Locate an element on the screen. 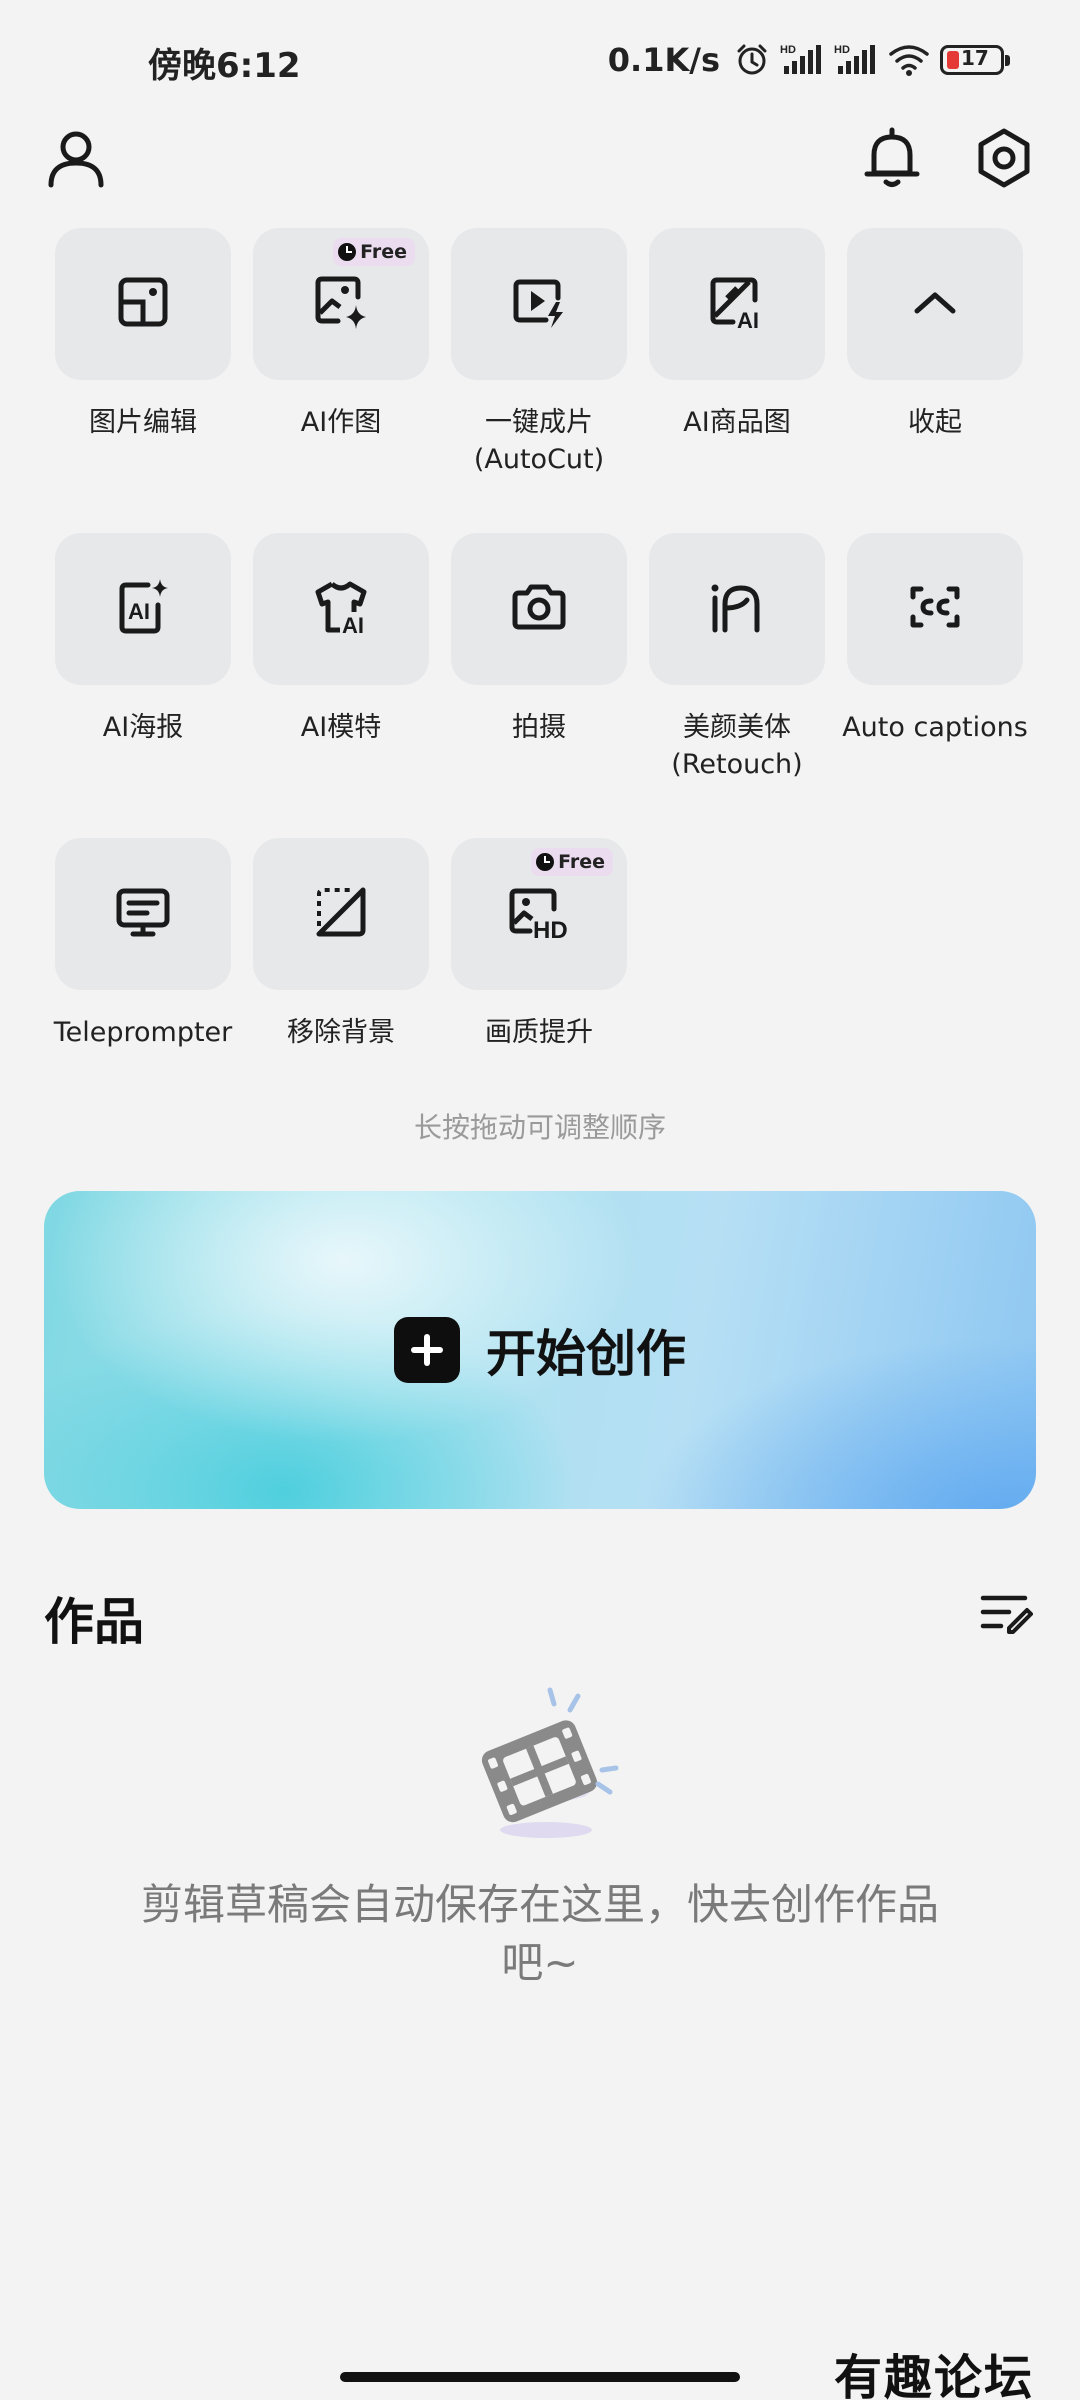 This screenshot has width=1080, height=2400. tool-ai-product: AI AI商品图 is located at coordinates (737, 334).